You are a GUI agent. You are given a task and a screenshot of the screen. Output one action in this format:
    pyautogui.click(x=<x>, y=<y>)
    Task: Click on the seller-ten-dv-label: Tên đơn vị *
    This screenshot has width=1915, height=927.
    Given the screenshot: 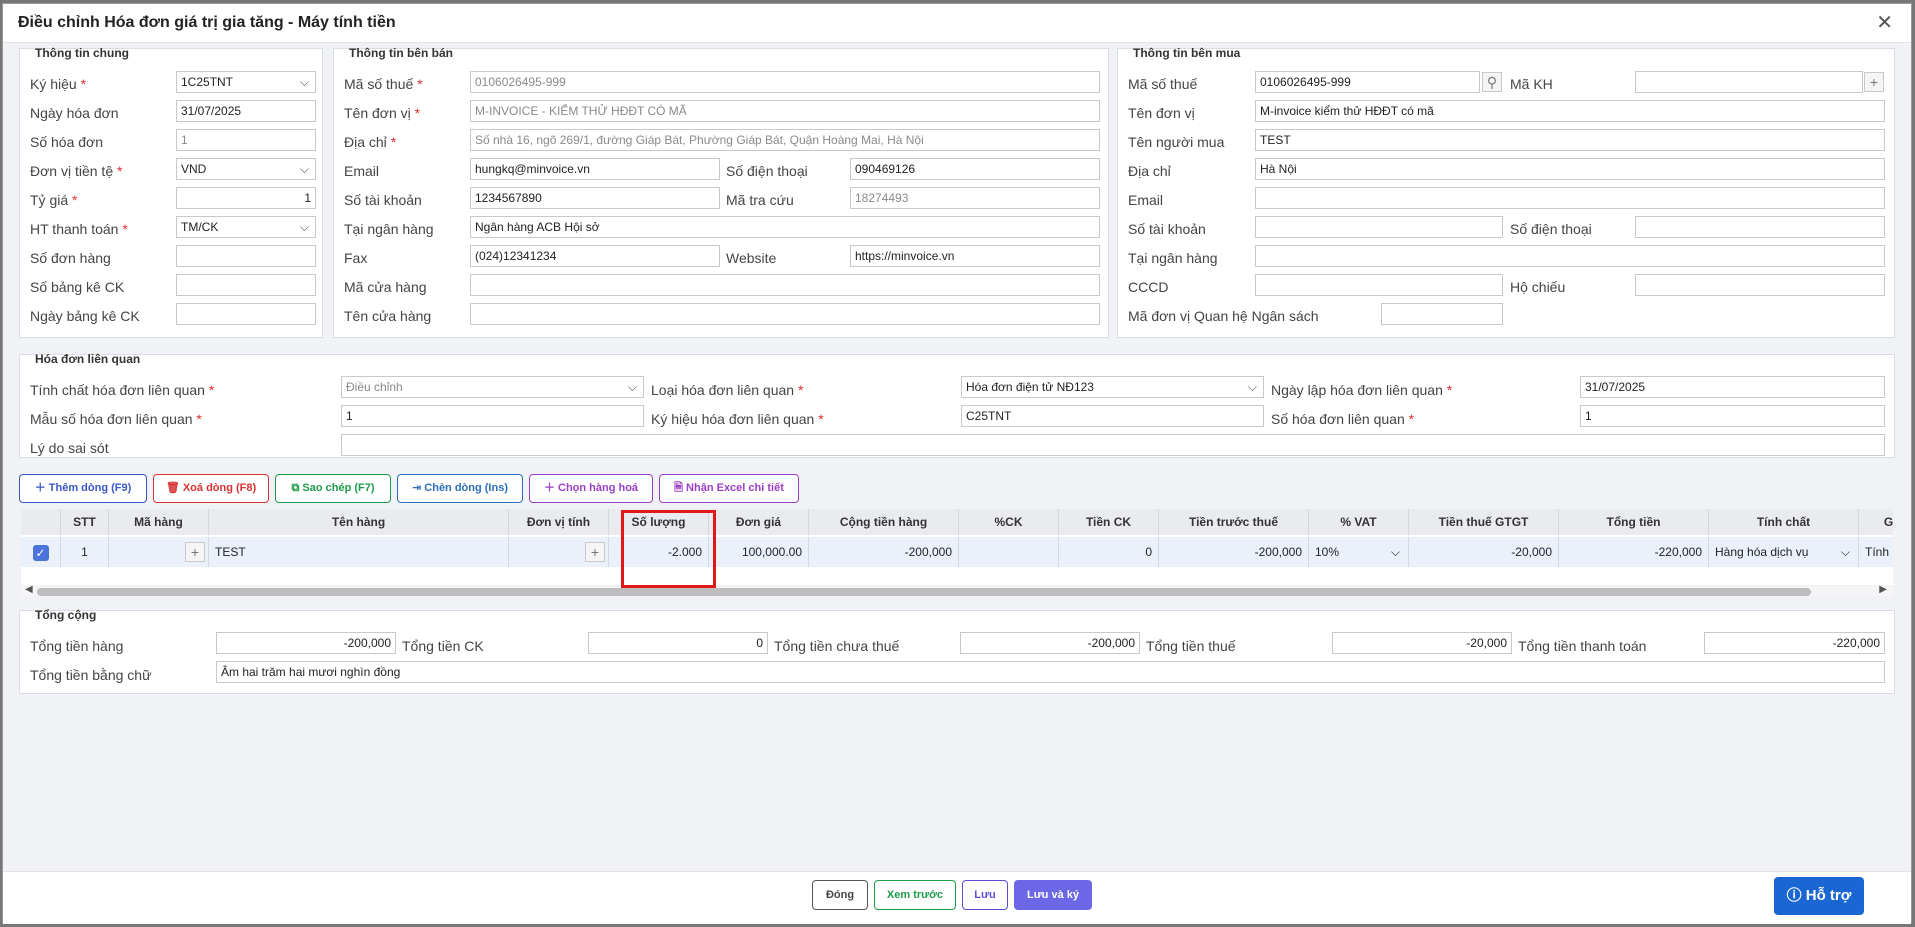 What is the action you would take?
    pyautogui.click(x=382, y=113)
    